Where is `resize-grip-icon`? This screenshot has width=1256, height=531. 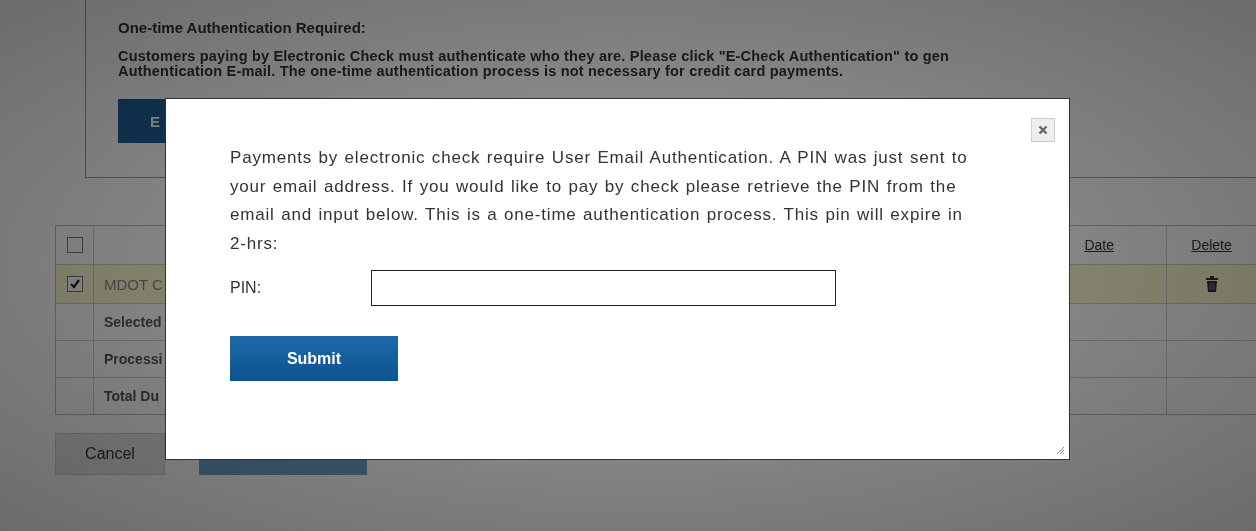 resize-grip-icon is located at coordinates (1060, 450).